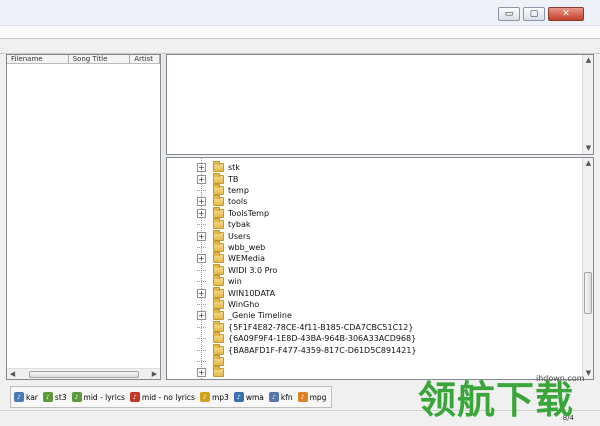  I want to click on tree-item: + Users, so click(223, 235).